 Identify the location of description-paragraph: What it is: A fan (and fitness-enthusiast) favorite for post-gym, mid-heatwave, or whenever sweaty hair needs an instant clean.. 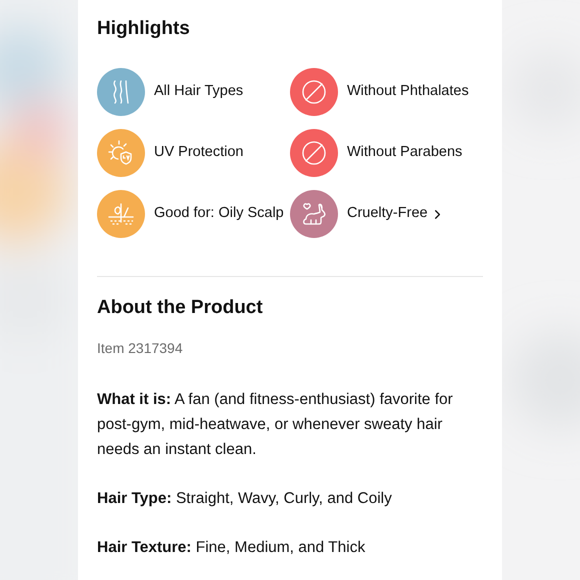
(275, 425).